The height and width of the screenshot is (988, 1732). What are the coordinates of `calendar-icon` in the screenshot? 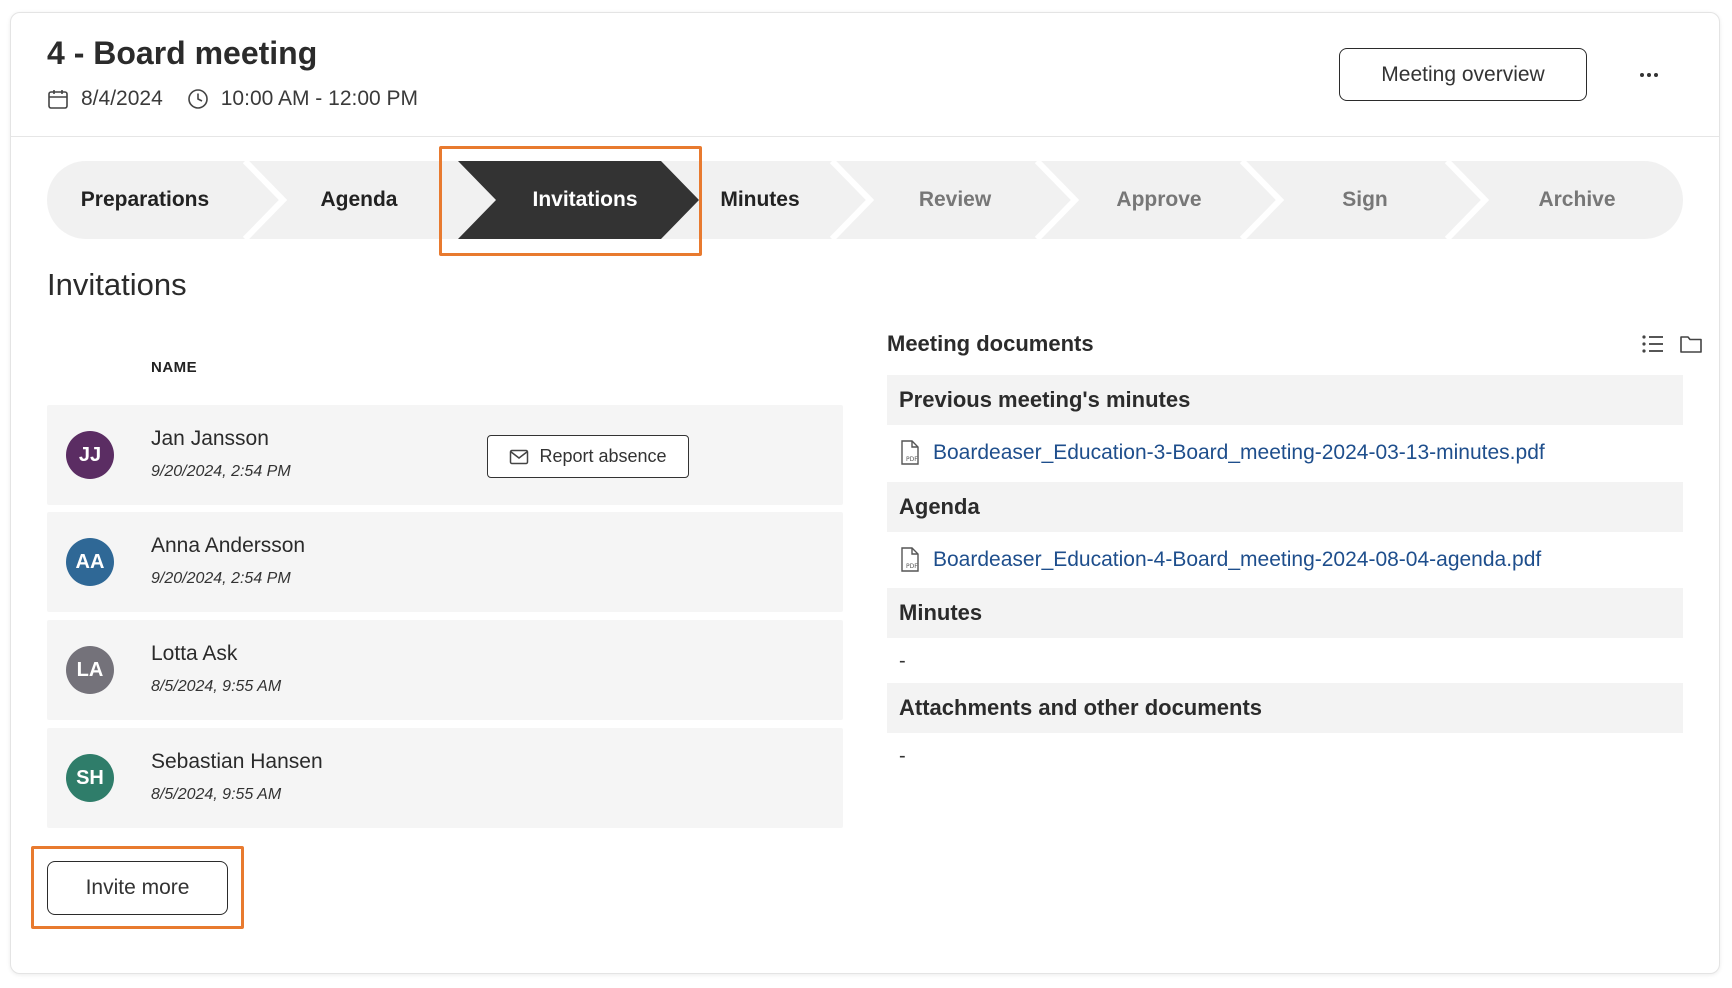 It's located at (58, 99).